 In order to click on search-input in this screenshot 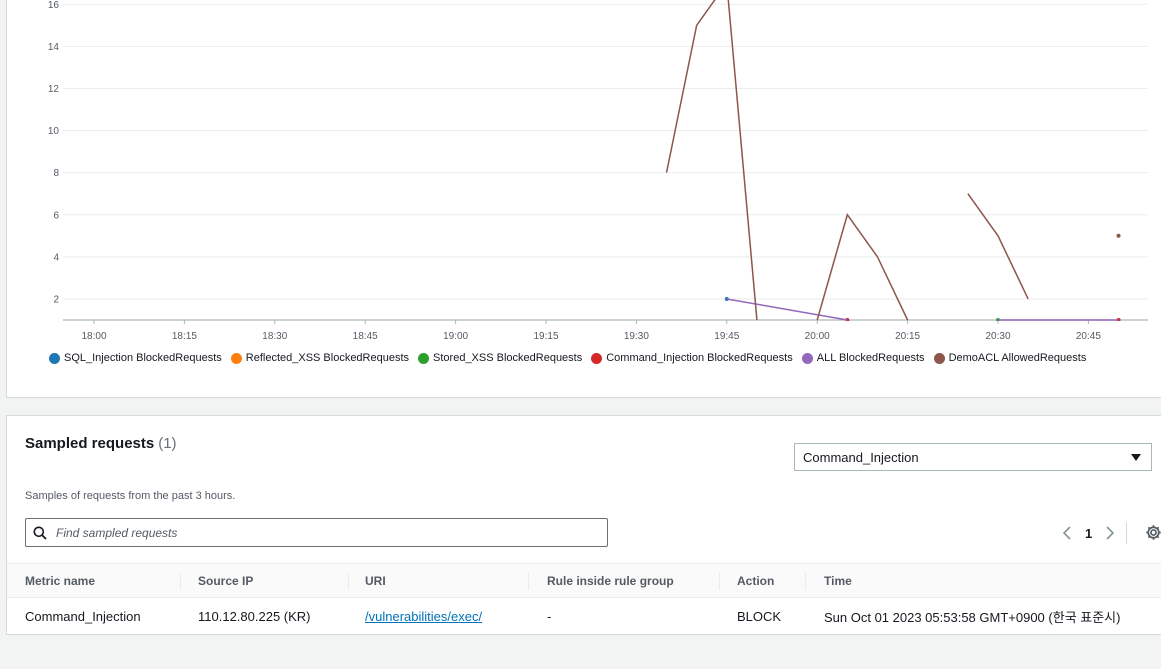, I will do `click(326, 532)`.